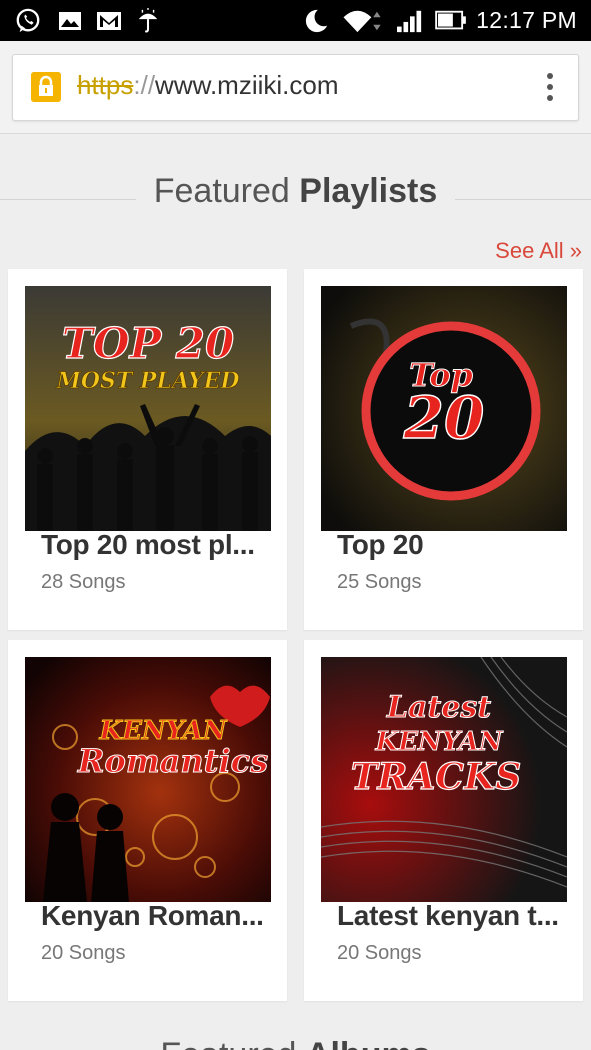 This screenshot has width=591, height=1050. Describe the element at coordinates (247, 85) in the screenshot. I see `url-host: www.mziiki.com` at that location.